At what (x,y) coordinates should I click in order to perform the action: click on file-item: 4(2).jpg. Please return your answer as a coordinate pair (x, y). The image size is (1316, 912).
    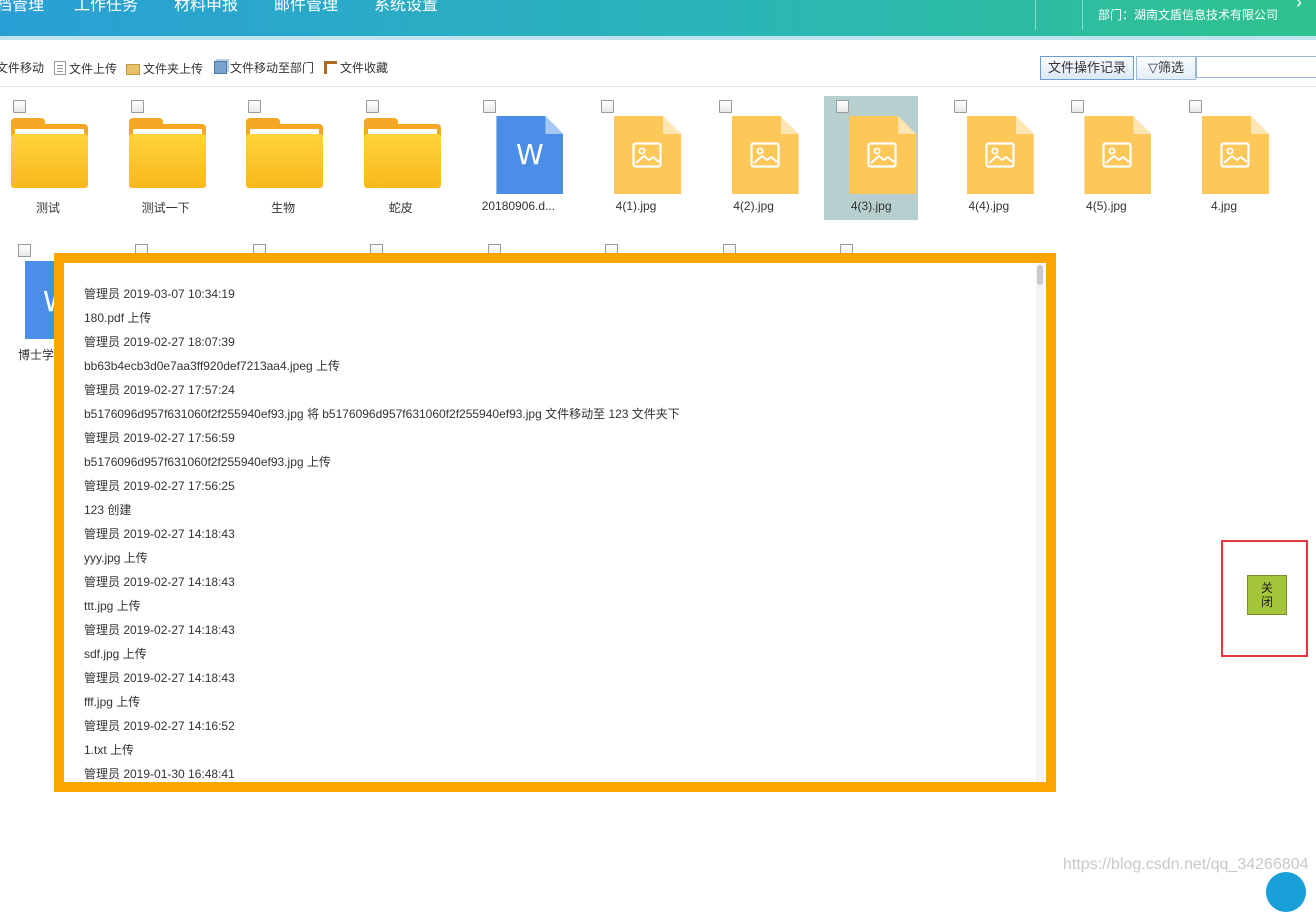
    Looking at the image, I should click on (754, 158).